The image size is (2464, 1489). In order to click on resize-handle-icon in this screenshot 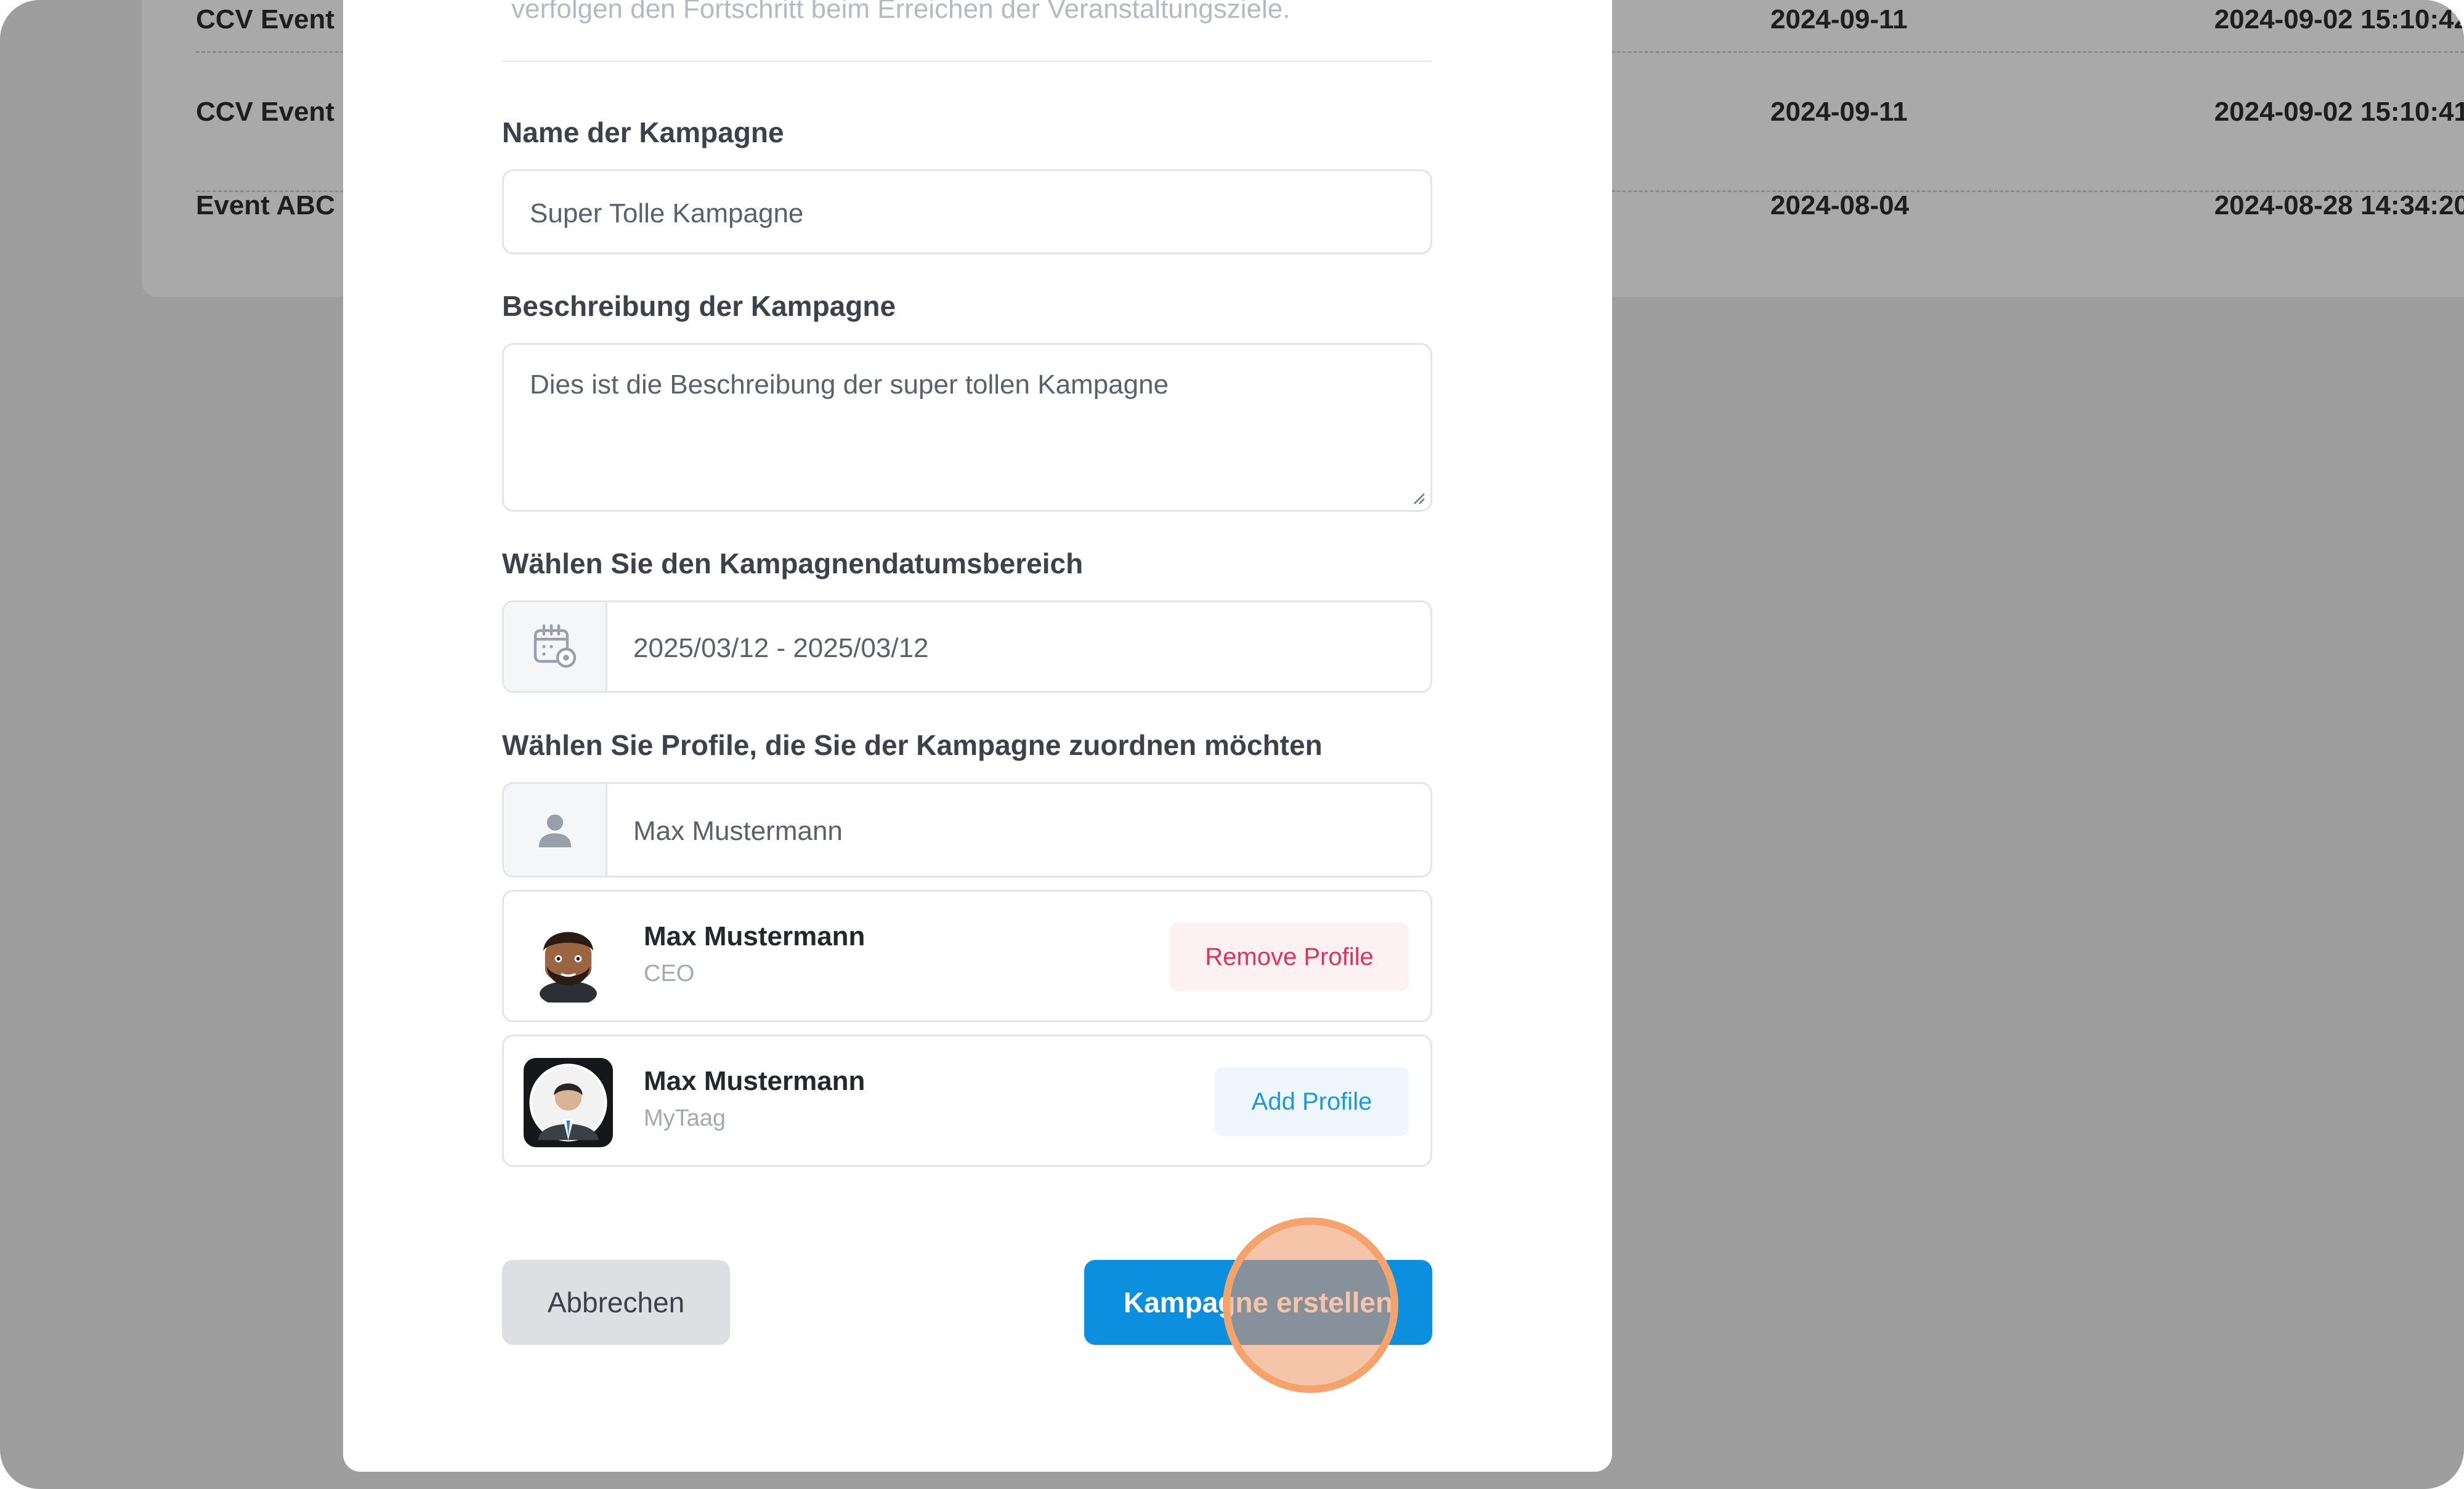, I will do `click(1418, 497)`.